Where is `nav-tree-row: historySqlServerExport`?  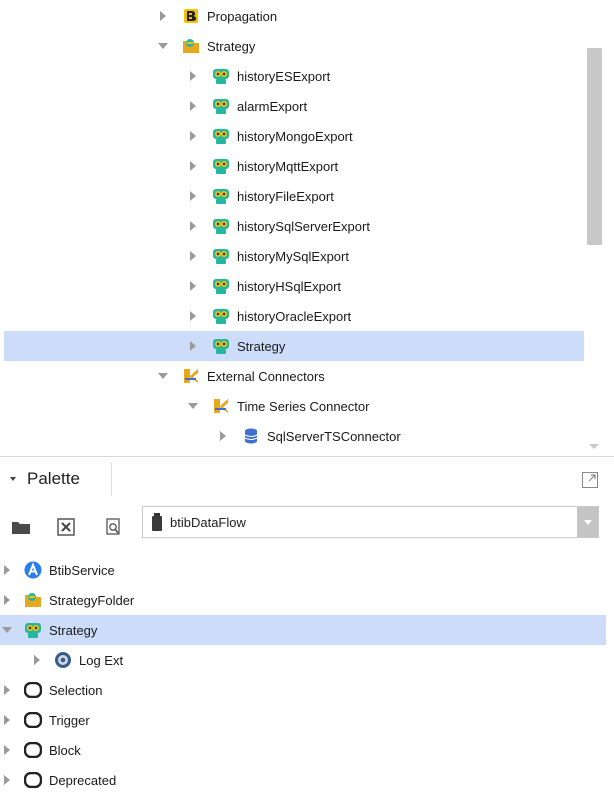
nav-tree-row: historySqlServerExport is located at coordinates (294, 226).